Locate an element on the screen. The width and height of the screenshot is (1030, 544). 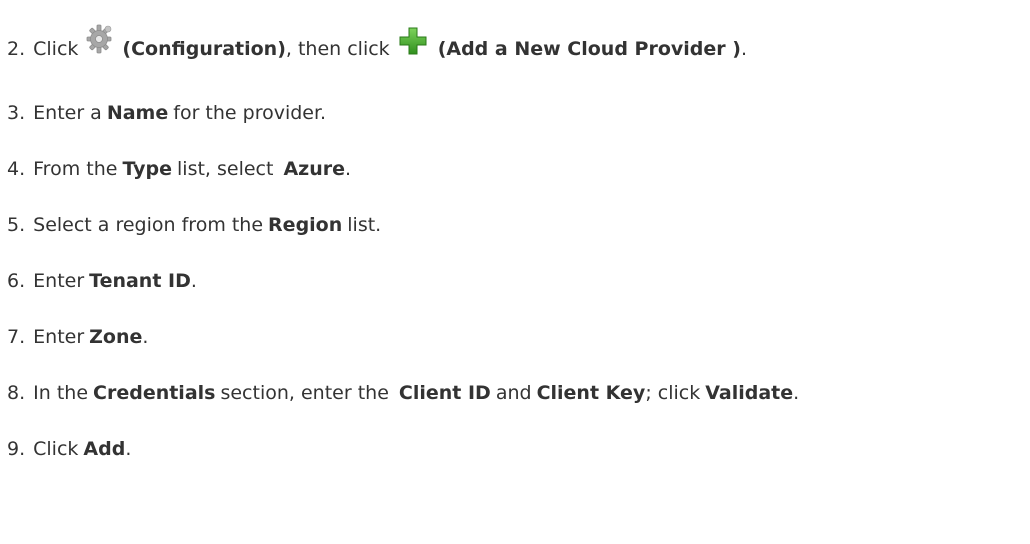
step-number: 8. is located at coordinates (16, 392).